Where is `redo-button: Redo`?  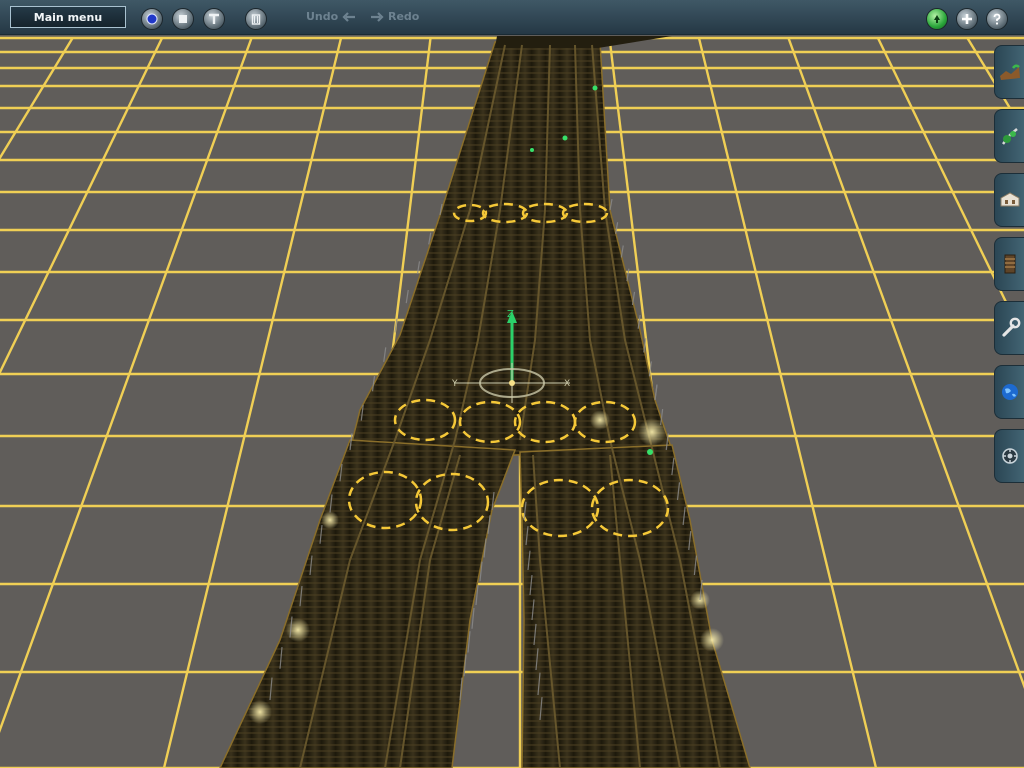
redo-button: Redo is located at coordinates (394, 16).